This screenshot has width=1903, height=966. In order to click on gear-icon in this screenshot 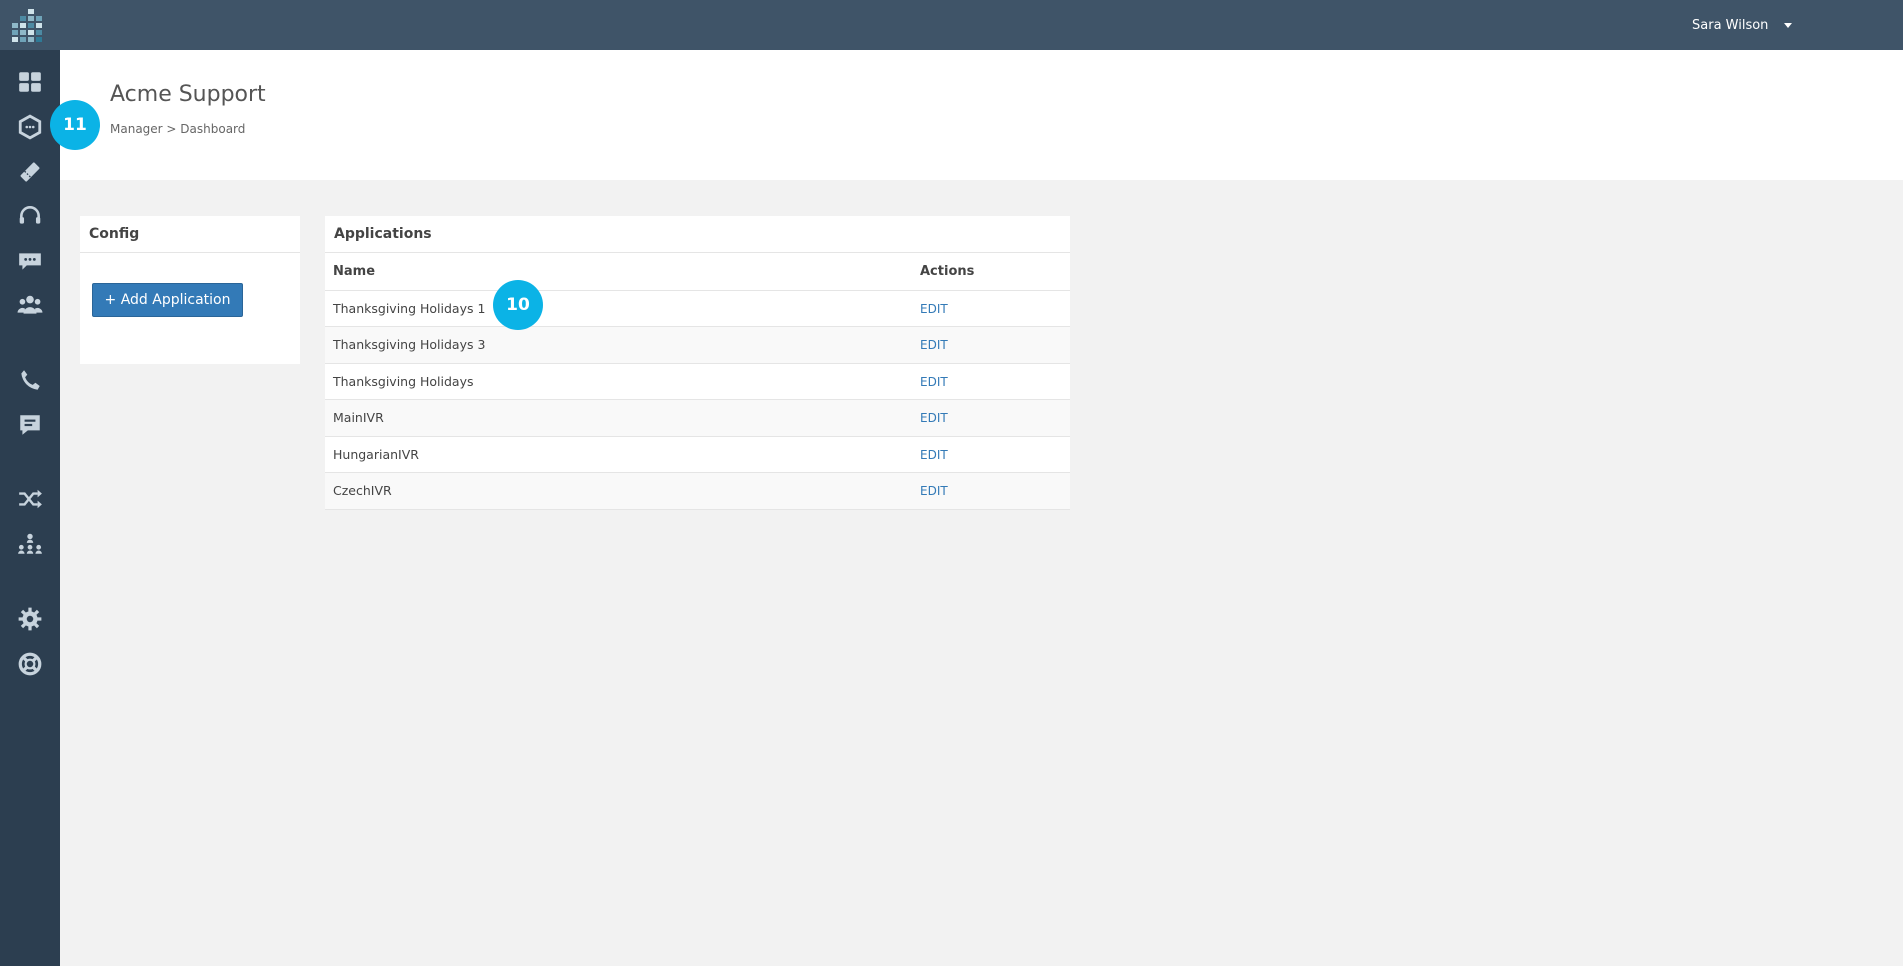, I will do `click(30, 619)`.